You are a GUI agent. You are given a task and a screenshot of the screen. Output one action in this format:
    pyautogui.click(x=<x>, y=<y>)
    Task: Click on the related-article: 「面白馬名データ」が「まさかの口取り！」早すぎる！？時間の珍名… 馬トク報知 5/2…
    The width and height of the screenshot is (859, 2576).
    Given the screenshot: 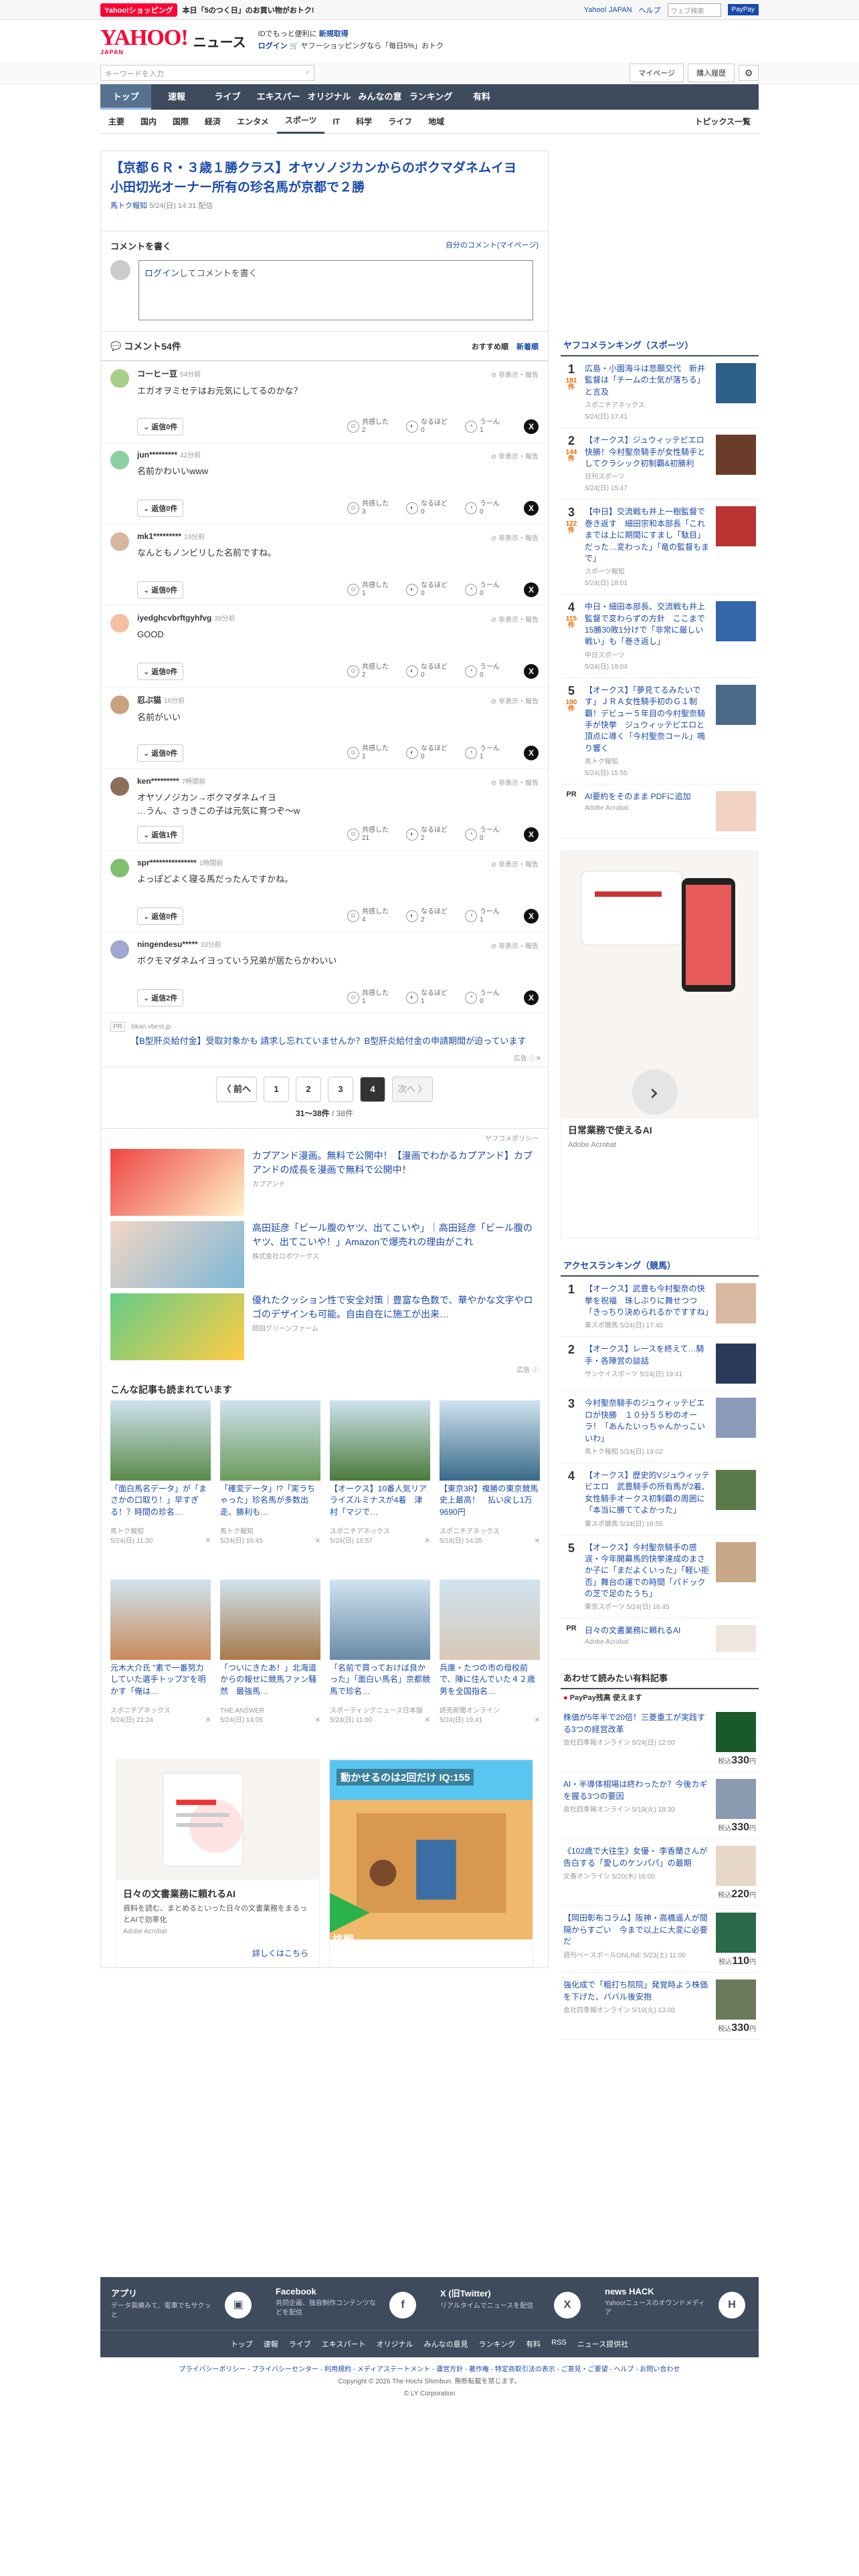 What is the action you would take?
    pyautogui.click(x=160, y=1485)
    